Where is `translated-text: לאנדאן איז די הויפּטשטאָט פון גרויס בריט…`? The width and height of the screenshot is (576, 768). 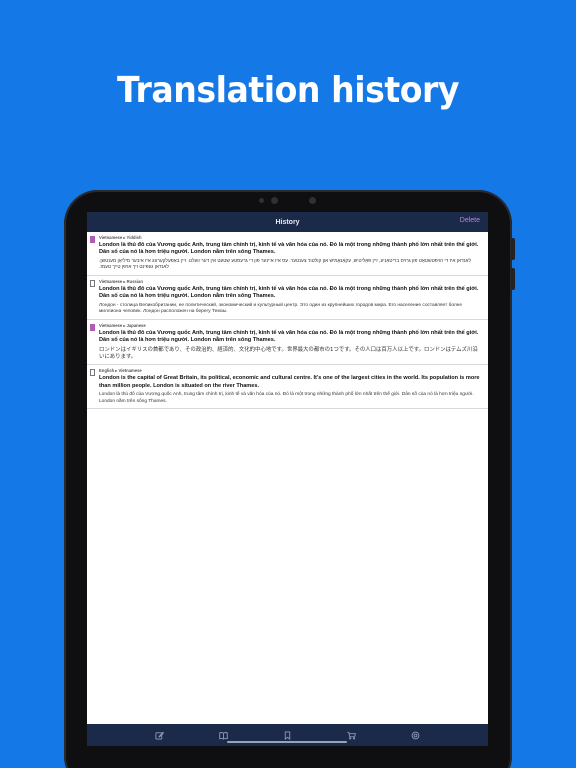
translated-text: לאנדאן איז די הויפּטשטאָט פון גרויס בריט… is located at coordinates (285, 264).